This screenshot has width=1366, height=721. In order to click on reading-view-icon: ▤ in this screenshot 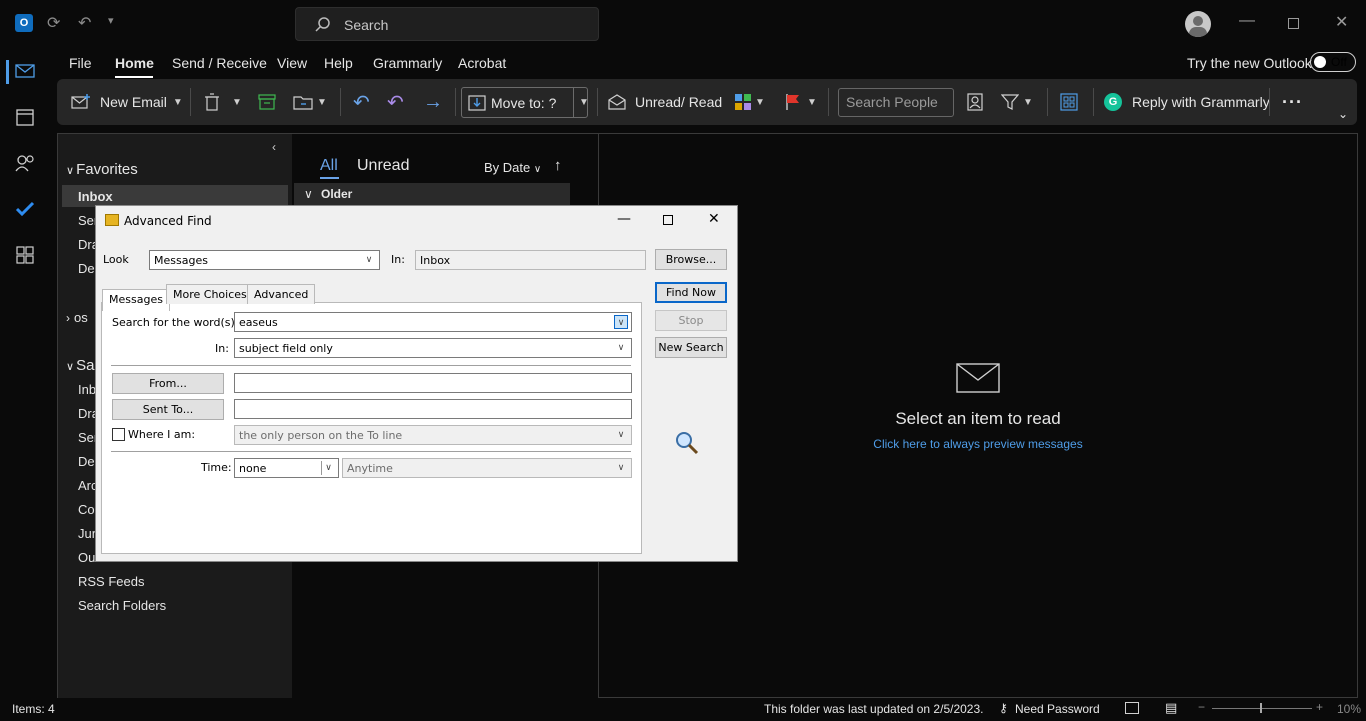, I will do `click(1171, 708)`.